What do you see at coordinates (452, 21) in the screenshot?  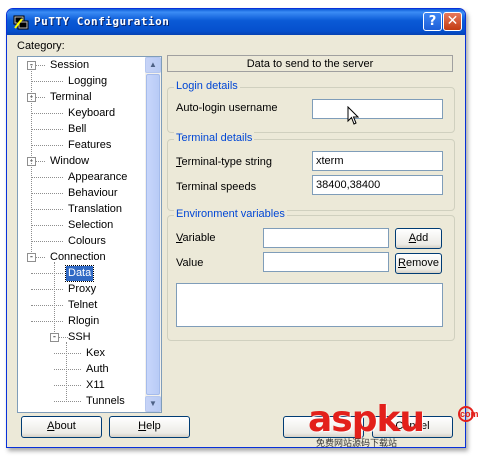 I see `close-title-button: ✕` at bounding box center [452, 21].